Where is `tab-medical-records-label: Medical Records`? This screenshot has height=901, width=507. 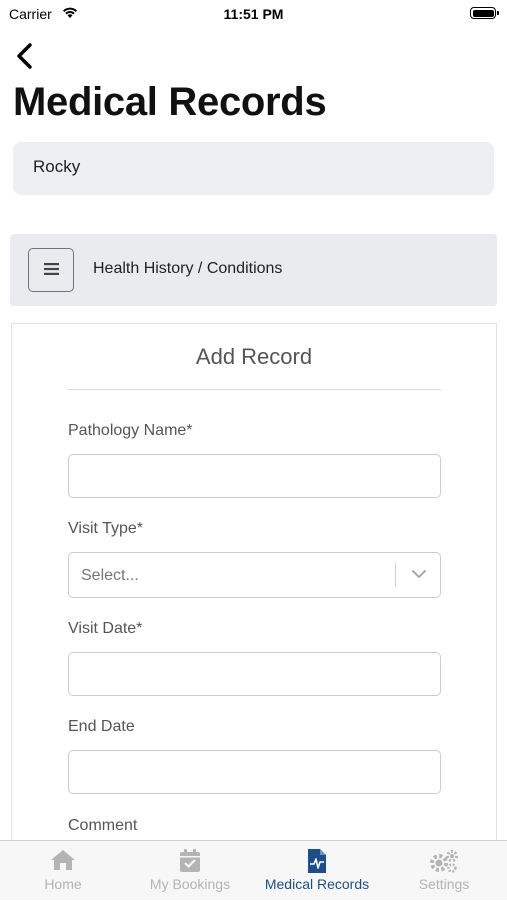
tab-medical-records-label: Medical Records is located at coordinates (317, 884).